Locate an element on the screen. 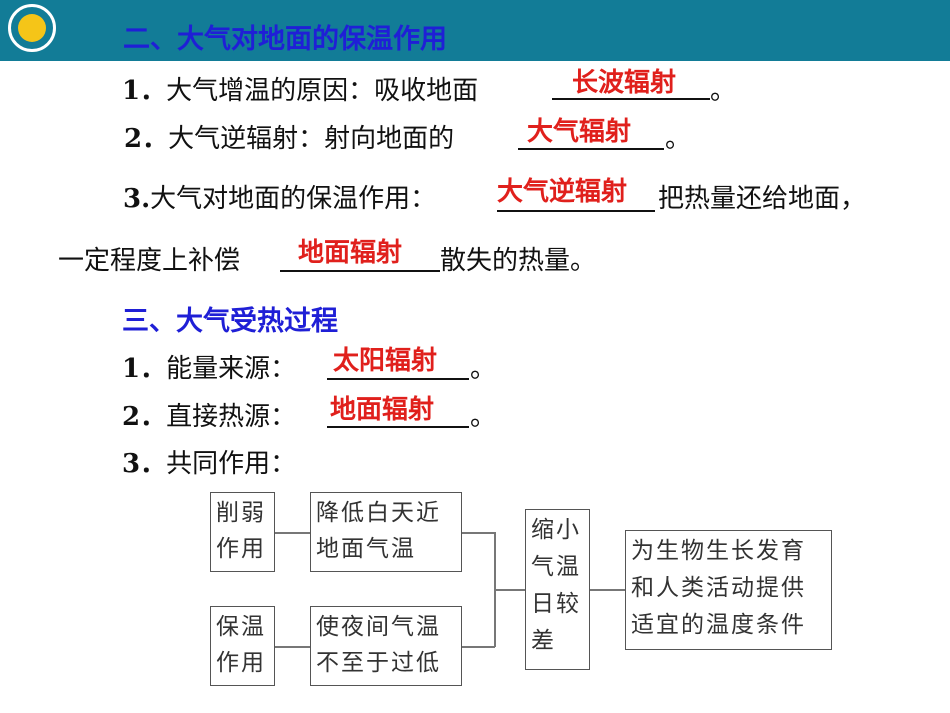  section2-item3: 3.大气对地面的保温作用： is located at coordinates (279, 196).